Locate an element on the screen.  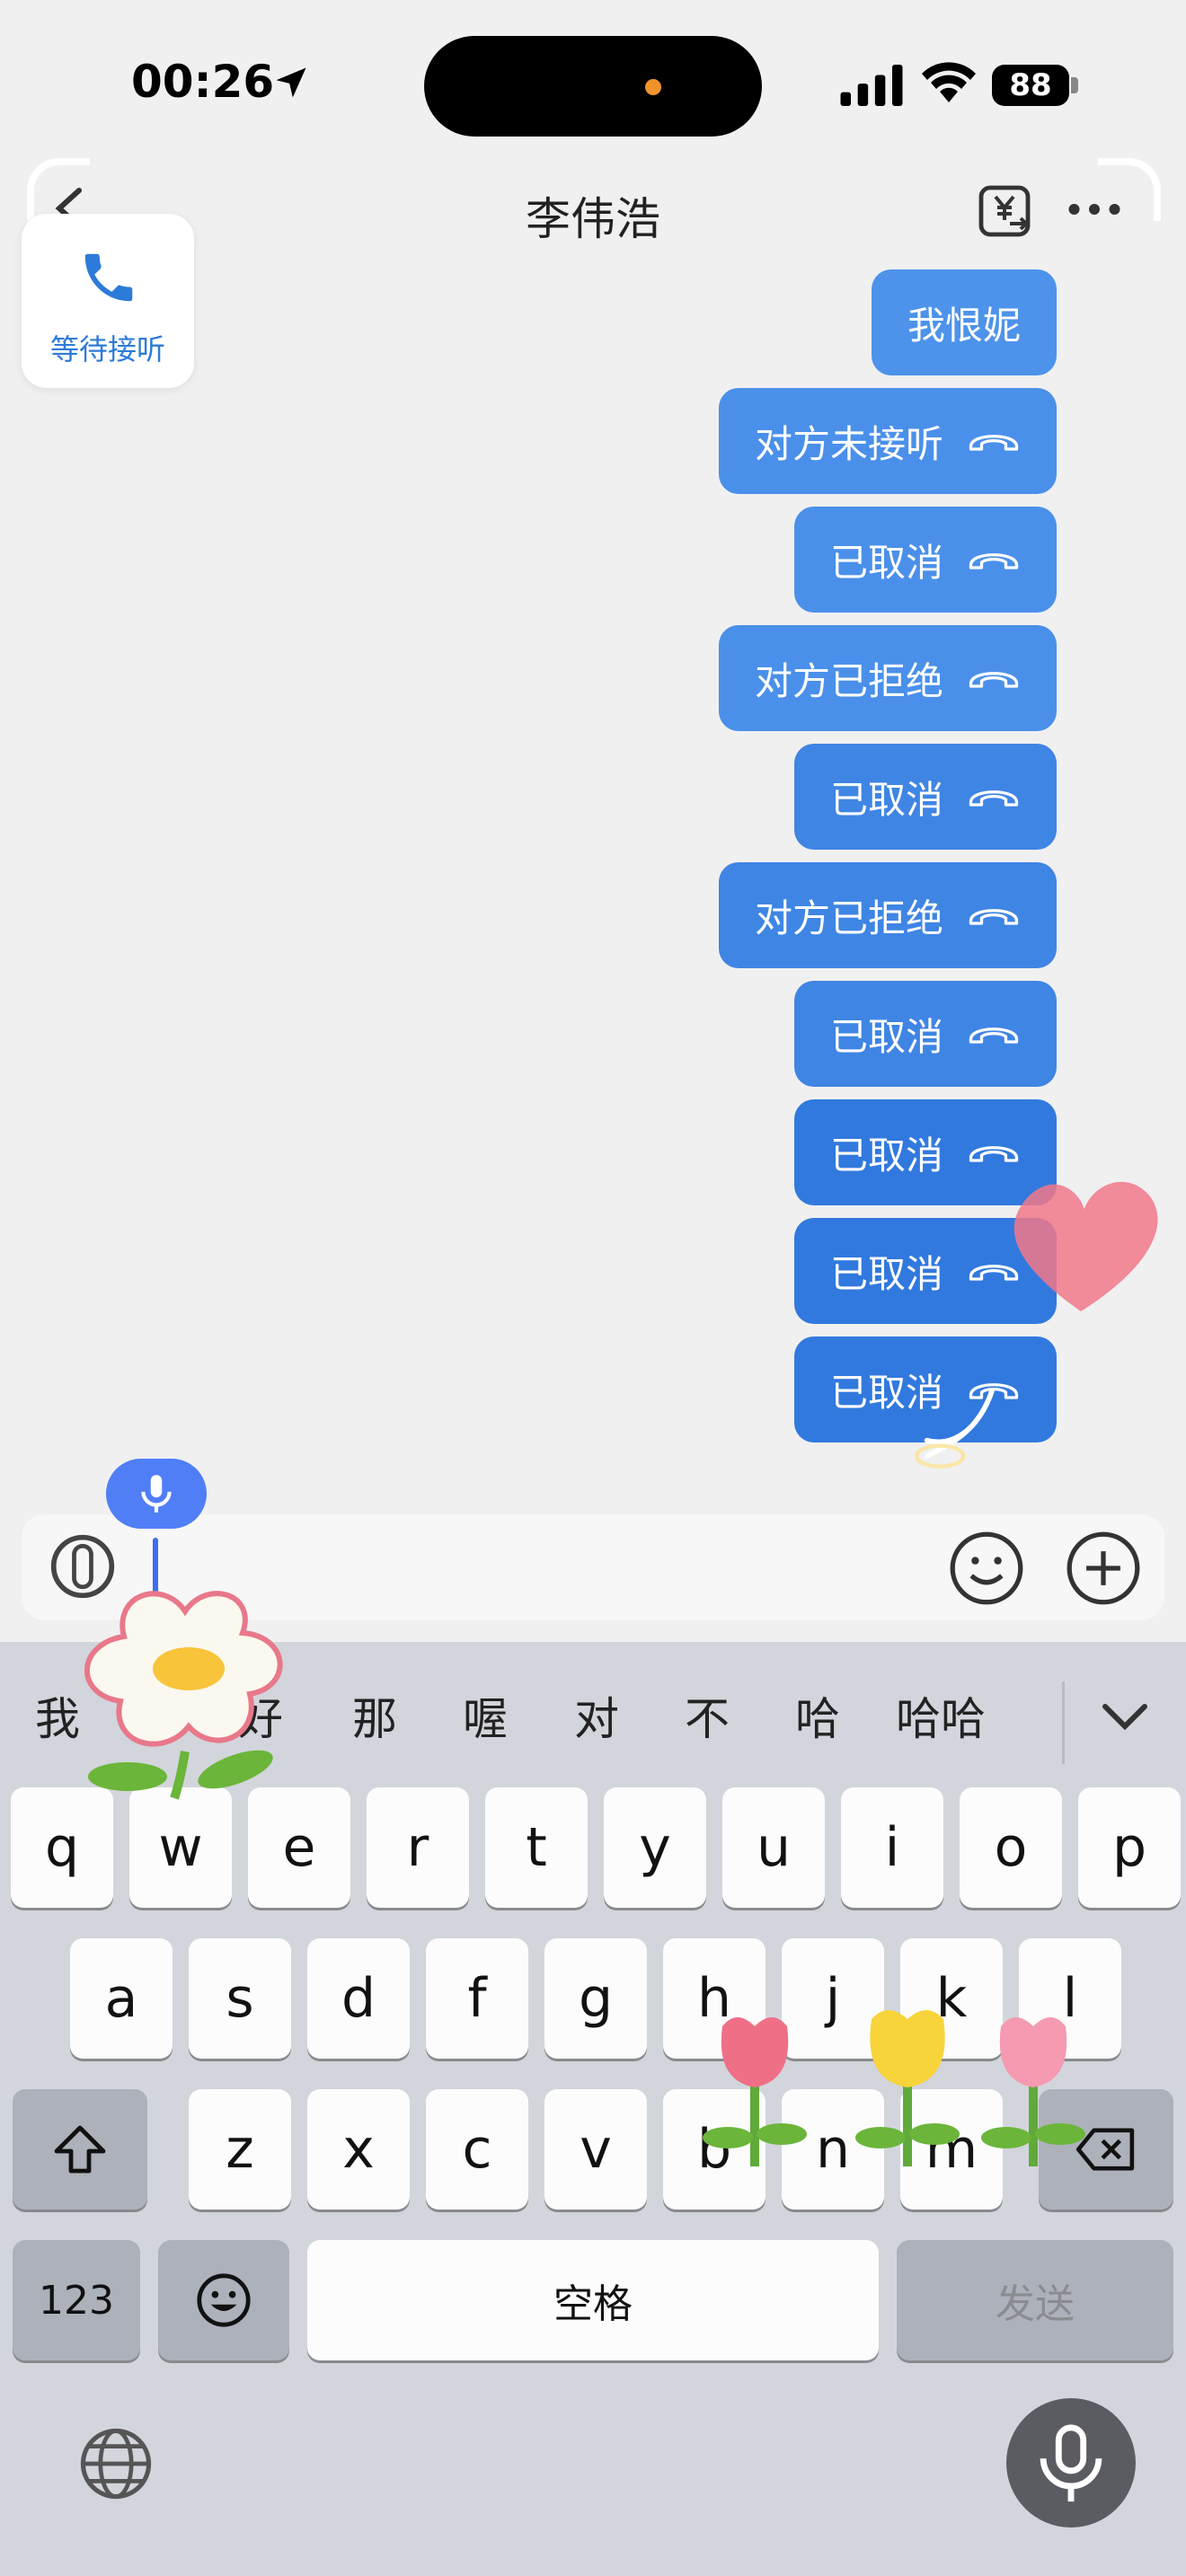
battery-indicator: 88 is located at coordinates (1030, 85).